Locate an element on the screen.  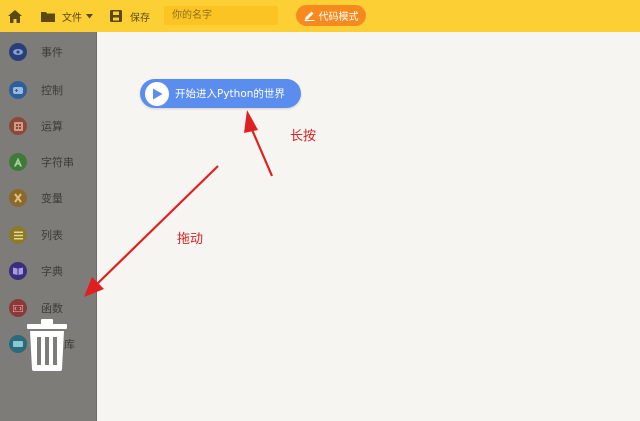
drag-arrow is located at coordinates (157, 225).